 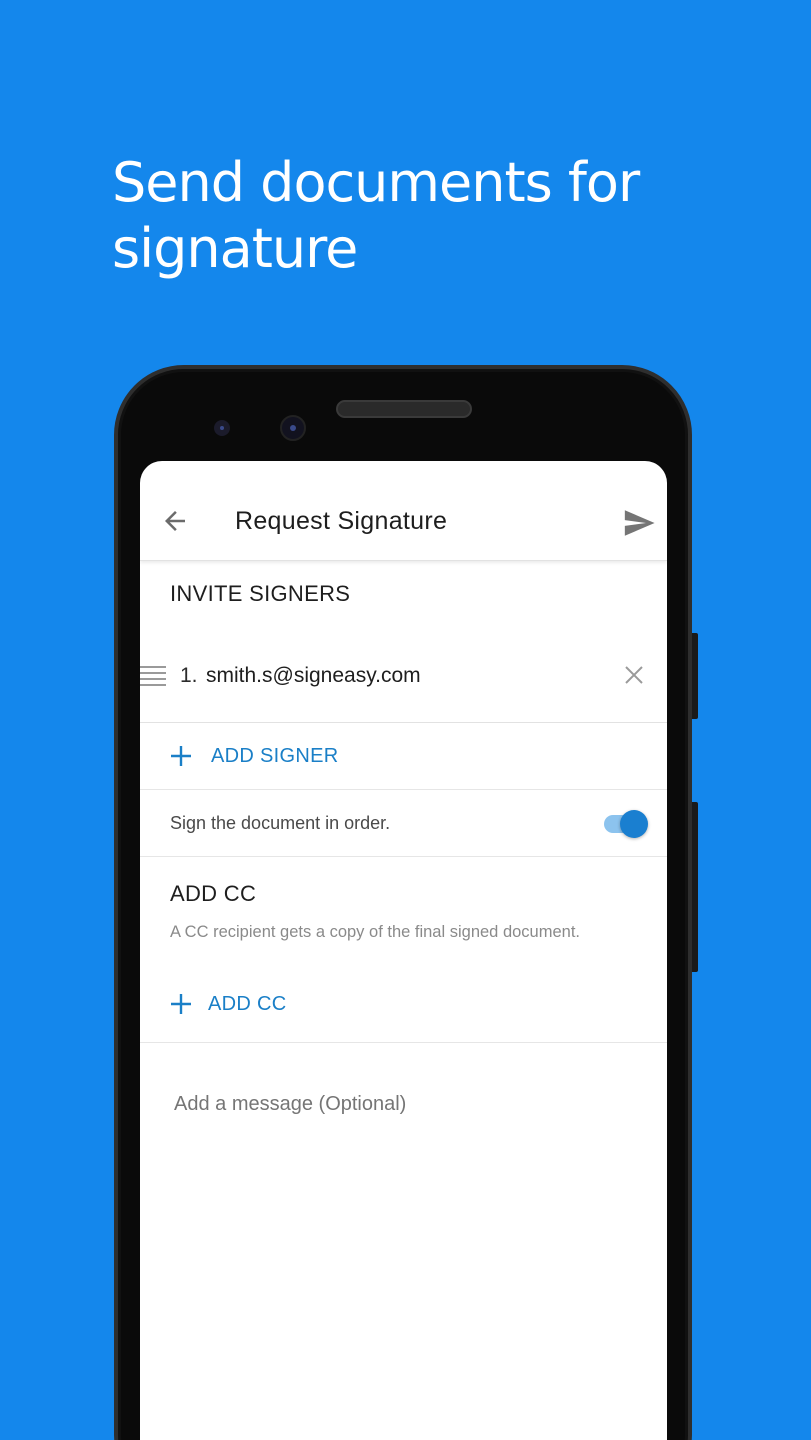 What do you see at coordinates (275, 756) in the screenshot?
I see `add-signer-label: ADD SIGNER` at bounding box center [275, 756].